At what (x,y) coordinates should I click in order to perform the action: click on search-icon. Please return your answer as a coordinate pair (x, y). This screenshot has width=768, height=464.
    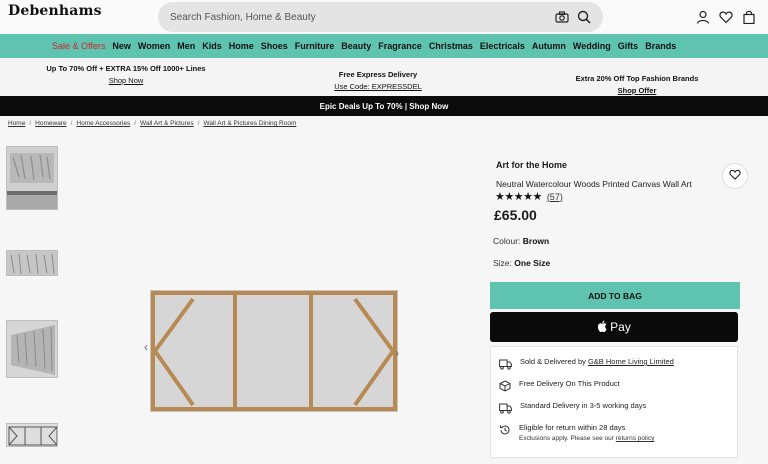
    Looking at the image, I should click on (584, 17).